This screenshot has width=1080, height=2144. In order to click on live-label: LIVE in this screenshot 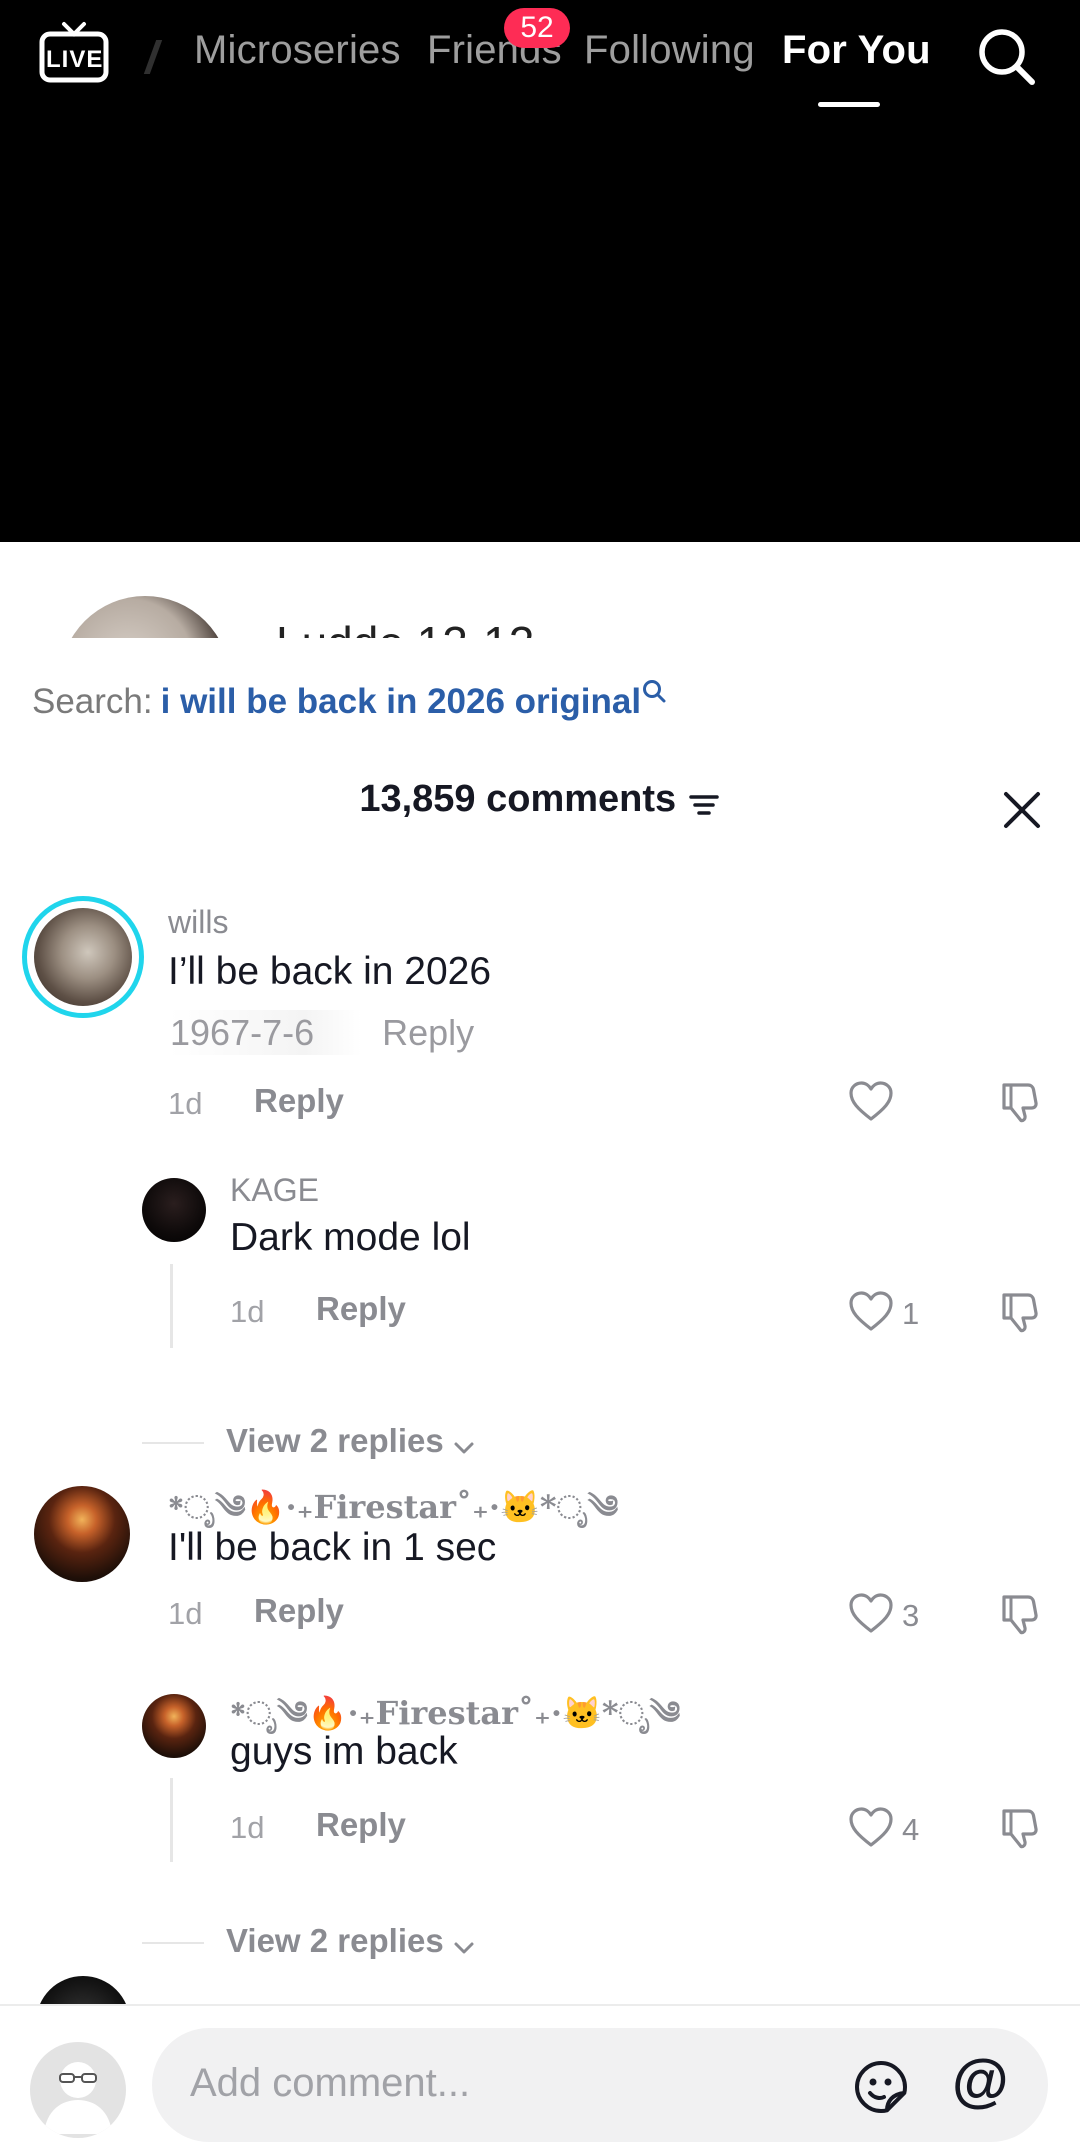, I will do `click(75, 59)`.